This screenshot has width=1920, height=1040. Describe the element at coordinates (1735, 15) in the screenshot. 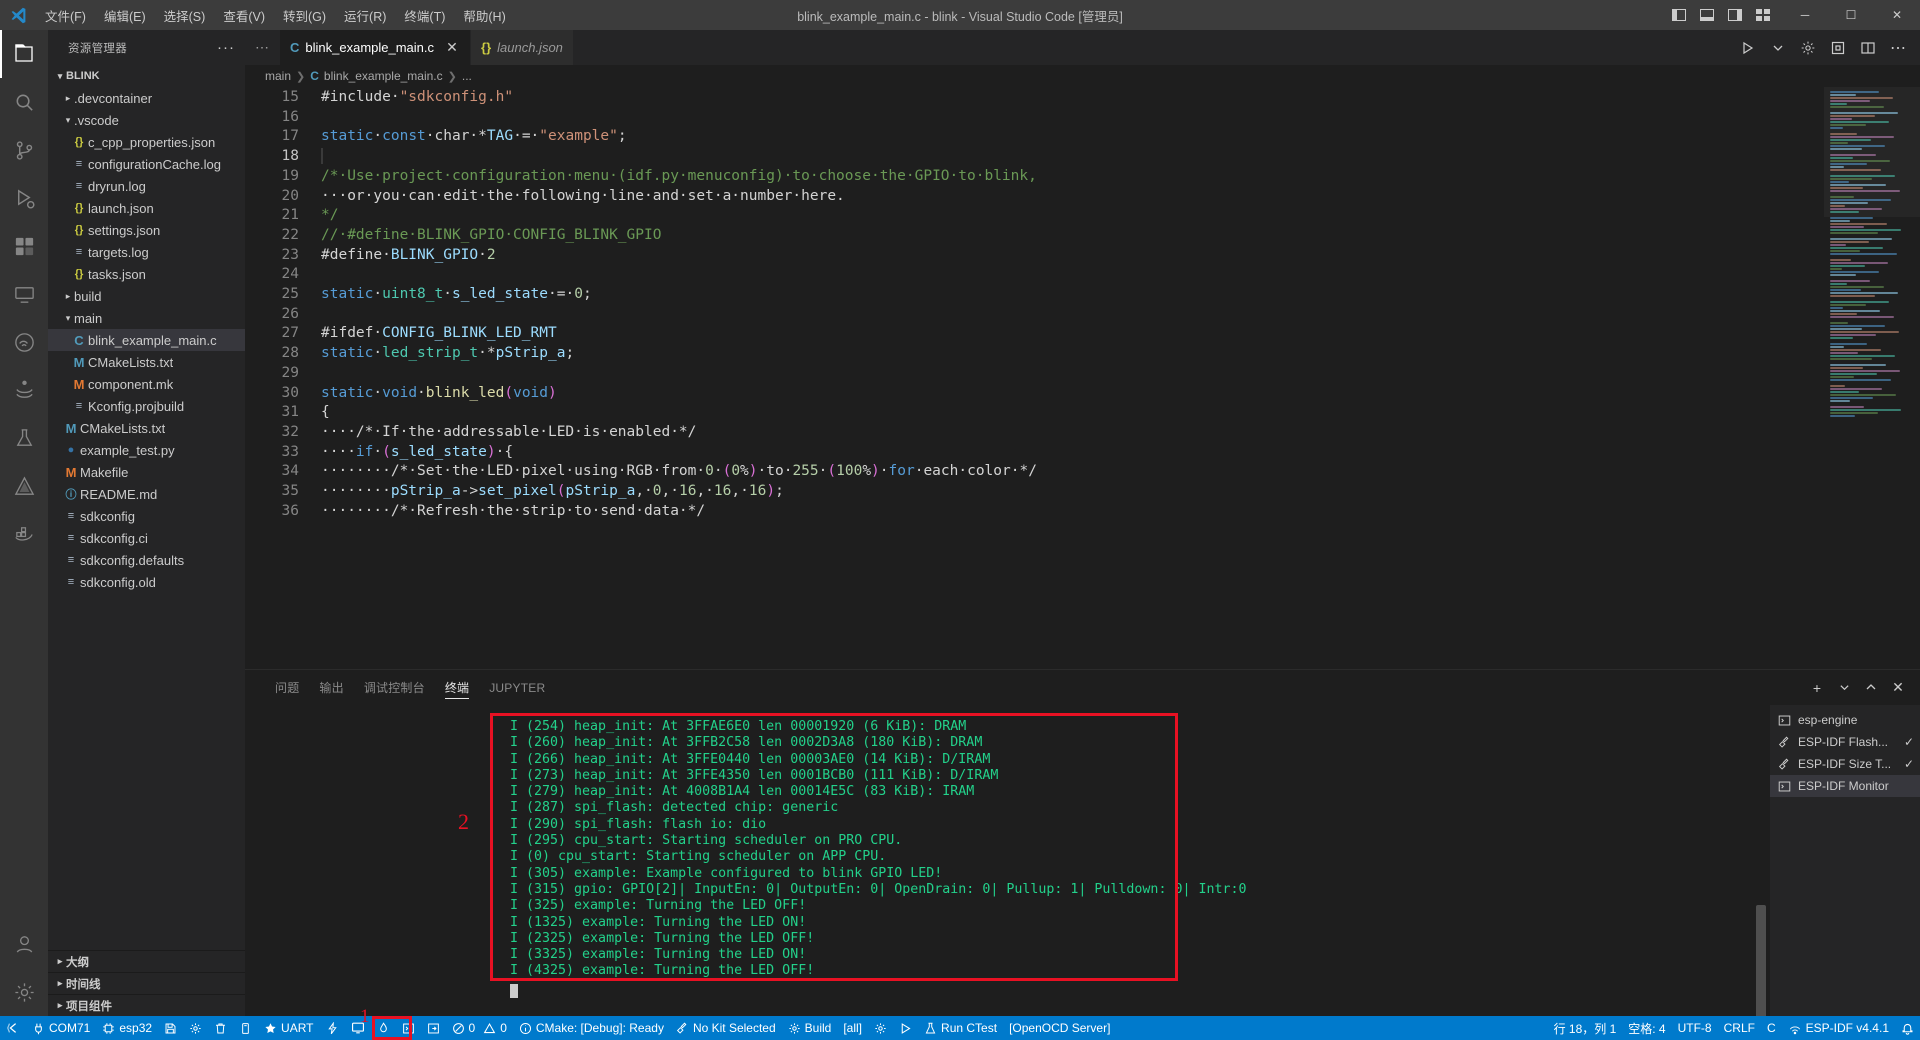

I see `panel-right-icon` at that location.